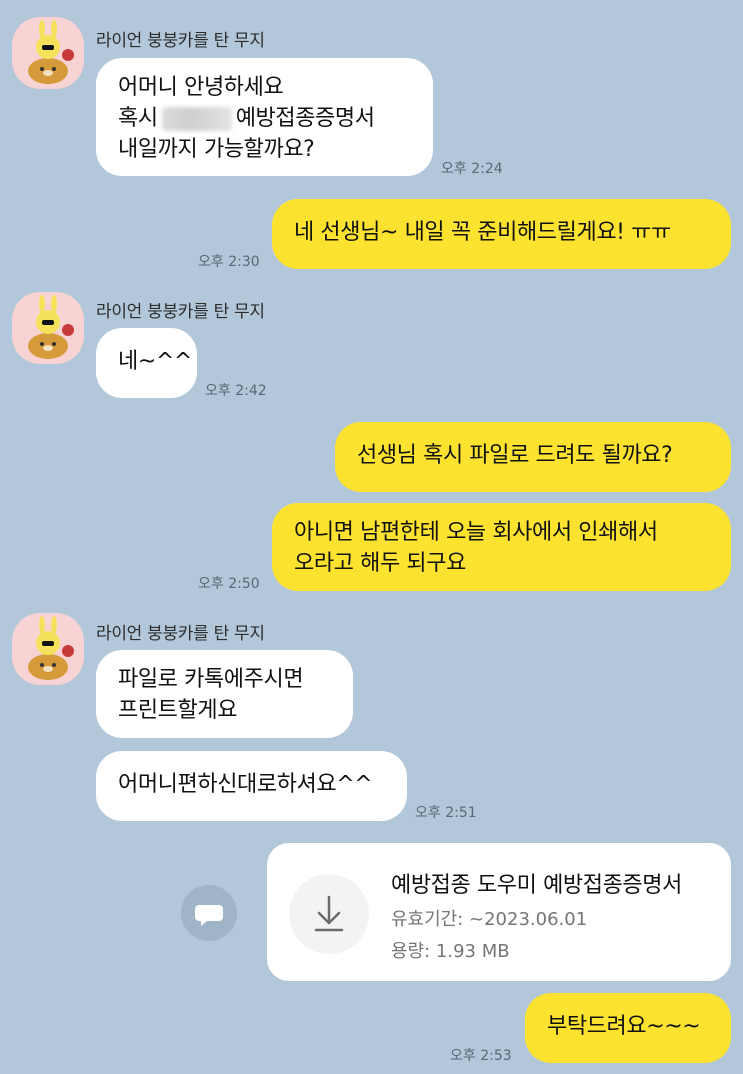  I want to click on message-time: 오후 2:42, so click(236, 391).